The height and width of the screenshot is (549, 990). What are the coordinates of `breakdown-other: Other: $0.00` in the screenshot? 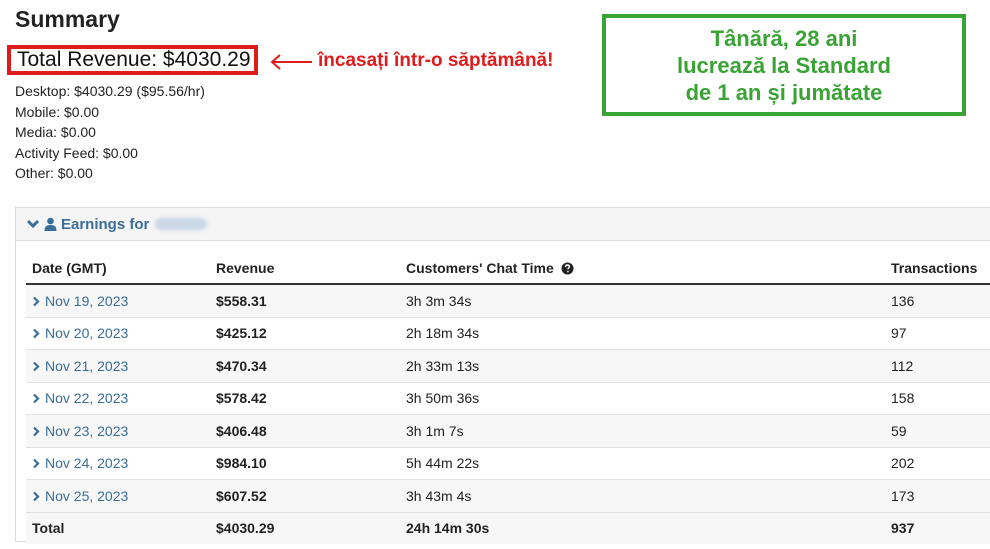 It's located at (54, 173).